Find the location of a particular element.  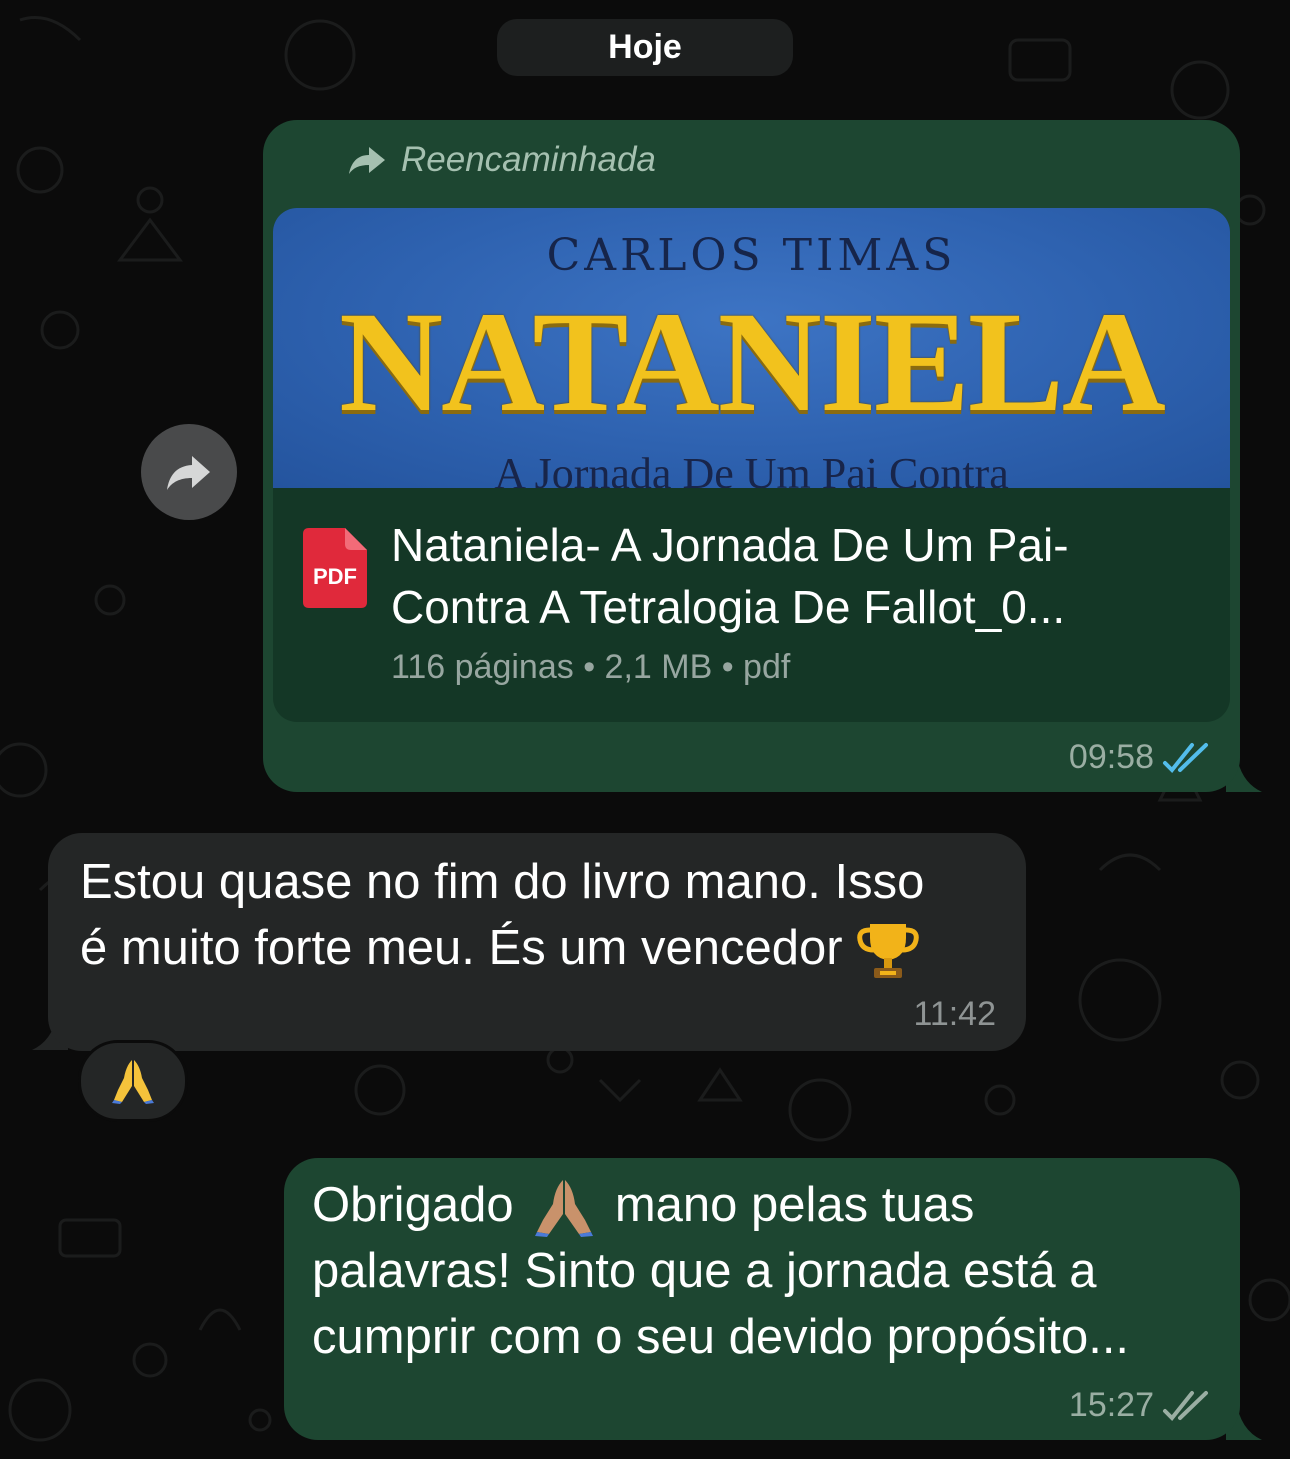

pdf-icon: PDF is located at coordinates (335, 568).